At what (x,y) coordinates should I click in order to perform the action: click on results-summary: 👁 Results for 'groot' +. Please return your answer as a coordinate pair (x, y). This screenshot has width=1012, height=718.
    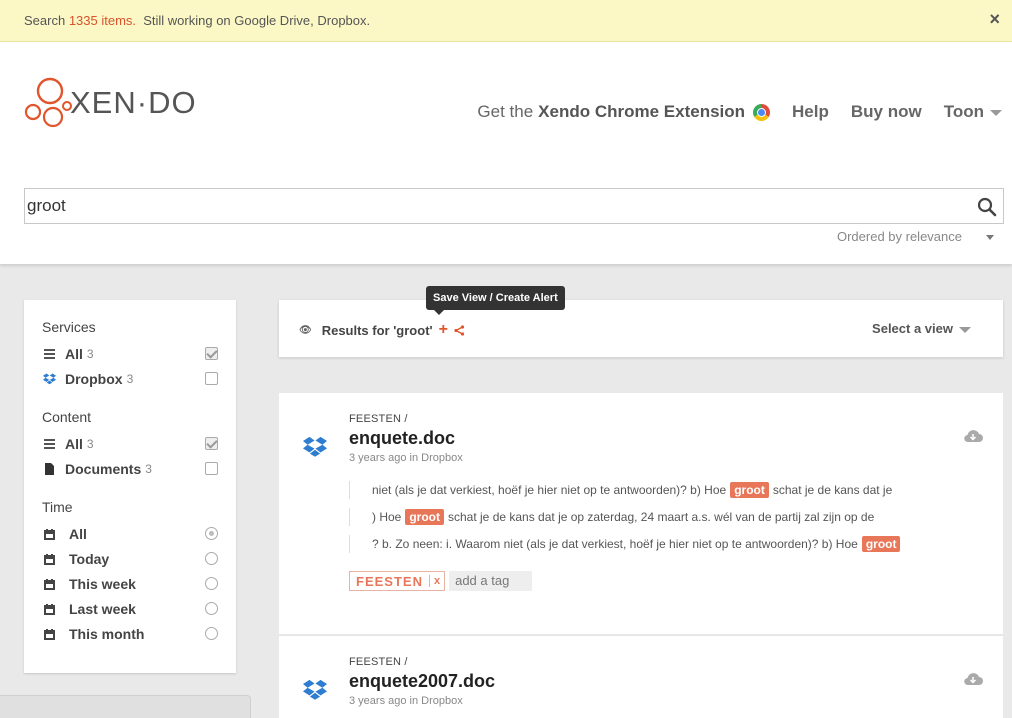
    Looking at the image, I should click on (382, 330).